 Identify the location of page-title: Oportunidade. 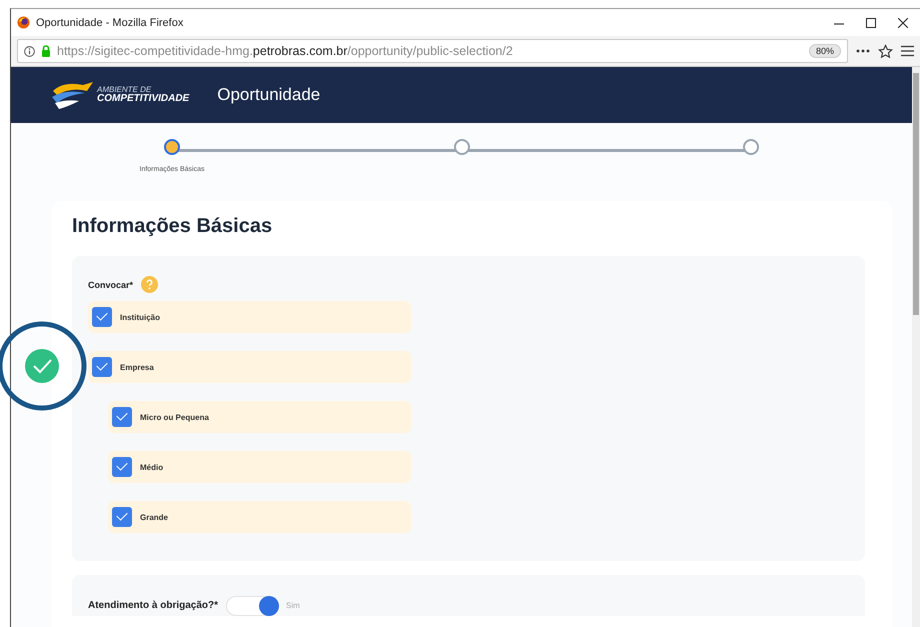
(268, 95).